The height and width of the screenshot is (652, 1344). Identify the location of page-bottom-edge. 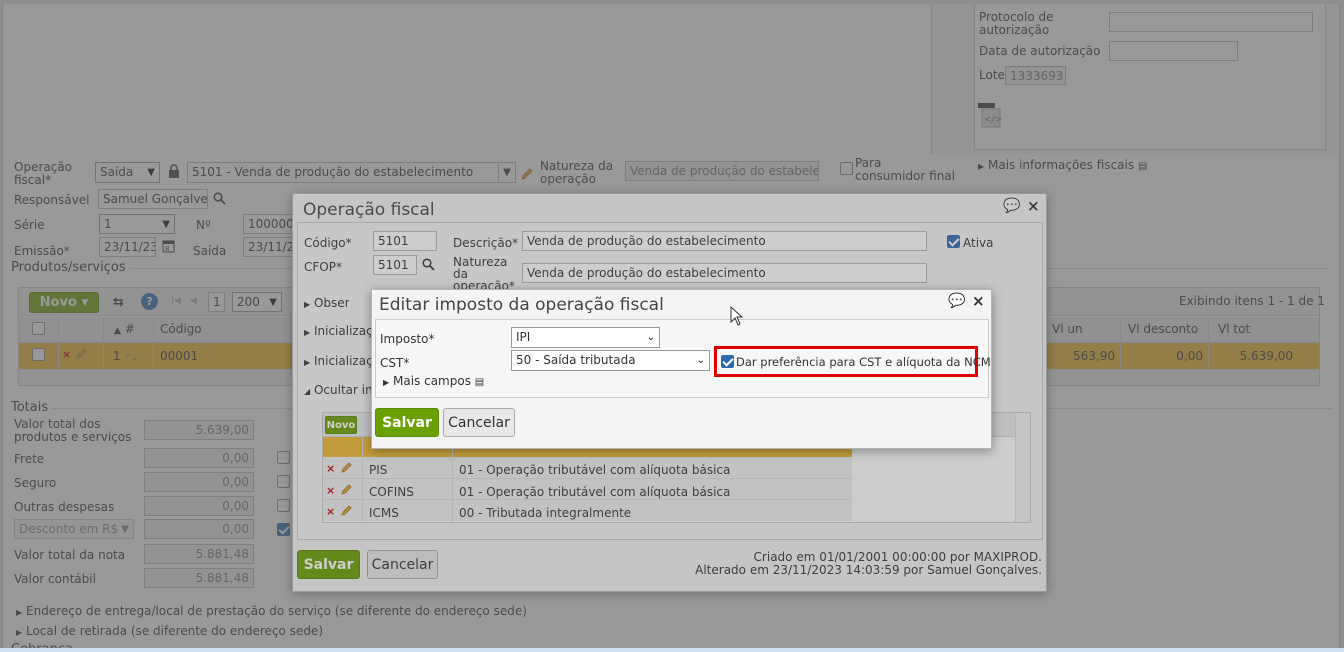
(672, 650).